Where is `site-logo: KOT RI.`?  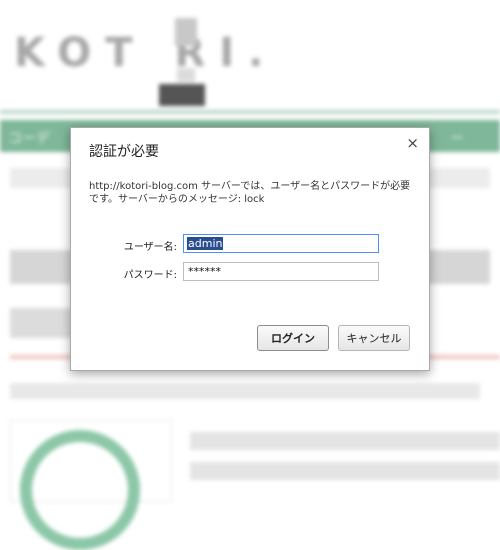 site-logo: KOT RI. is located at coordinates (146, 53).